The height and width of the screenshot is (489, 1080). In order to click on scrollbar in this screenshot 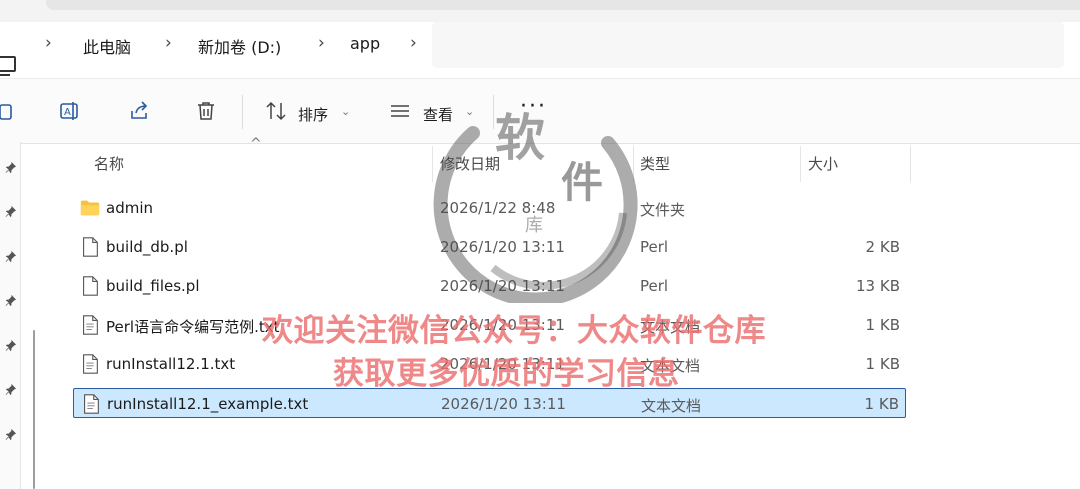, I will do `click(34, 409)`.